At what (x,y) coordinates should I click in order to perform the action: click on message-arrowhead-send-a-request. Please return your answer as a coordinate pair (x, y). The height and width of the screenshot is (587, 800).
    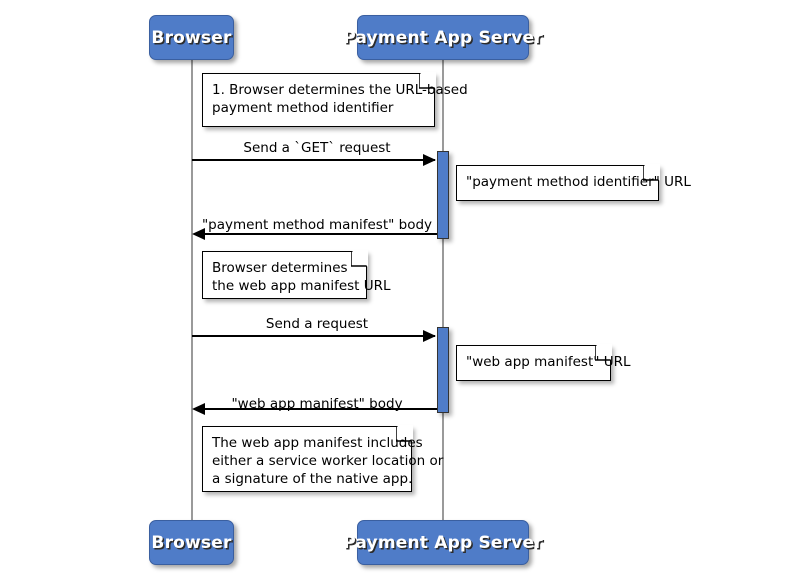
    Looking at the image, I should click on (429, 336).